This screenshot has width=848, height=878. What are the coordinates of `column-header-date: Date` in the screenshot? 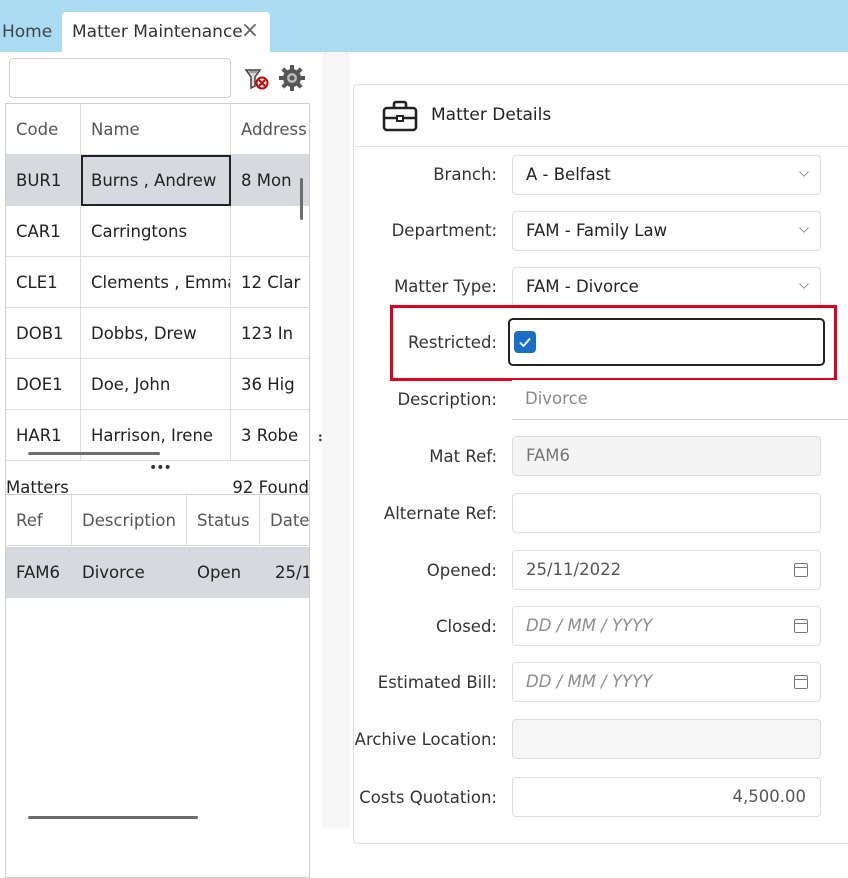 It's located at (284, 520).